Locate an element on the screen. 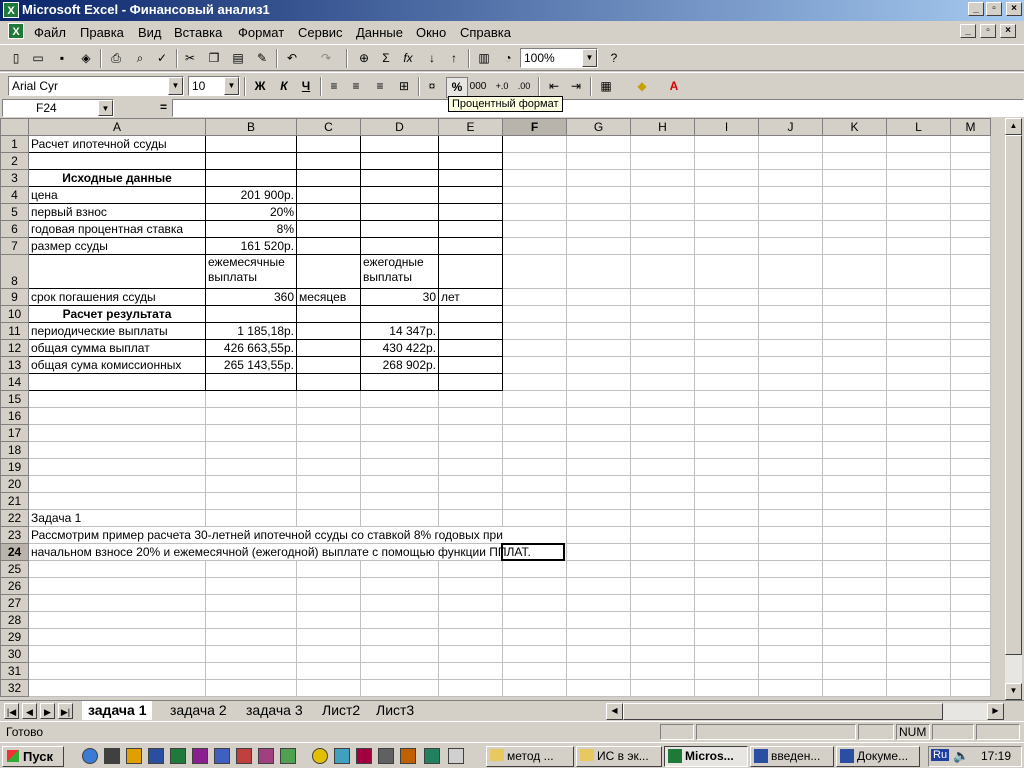 This screenshot has height=768, width=1024. prev-sheet-icon: ◀ is located at coordinates (29, 711).